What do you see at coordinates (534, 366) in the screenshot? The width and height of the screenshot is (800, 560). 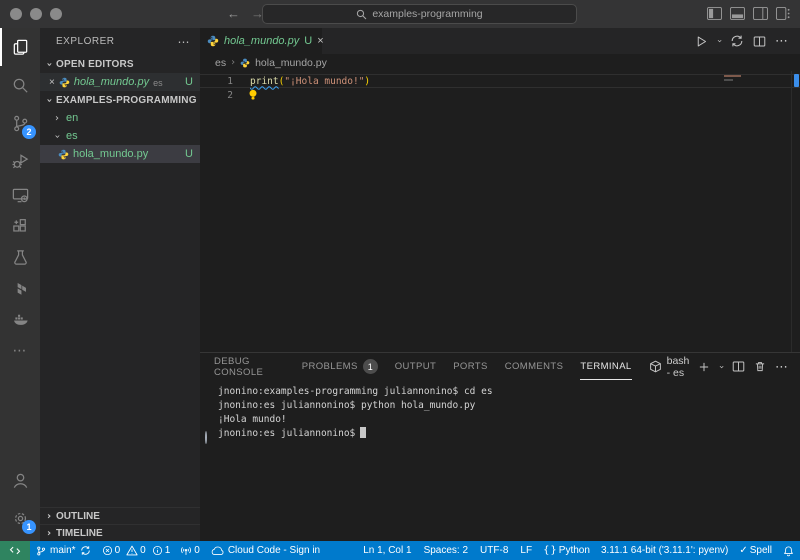 I see `tab-comments: COMMENTS` at bounding box center [534, 366].